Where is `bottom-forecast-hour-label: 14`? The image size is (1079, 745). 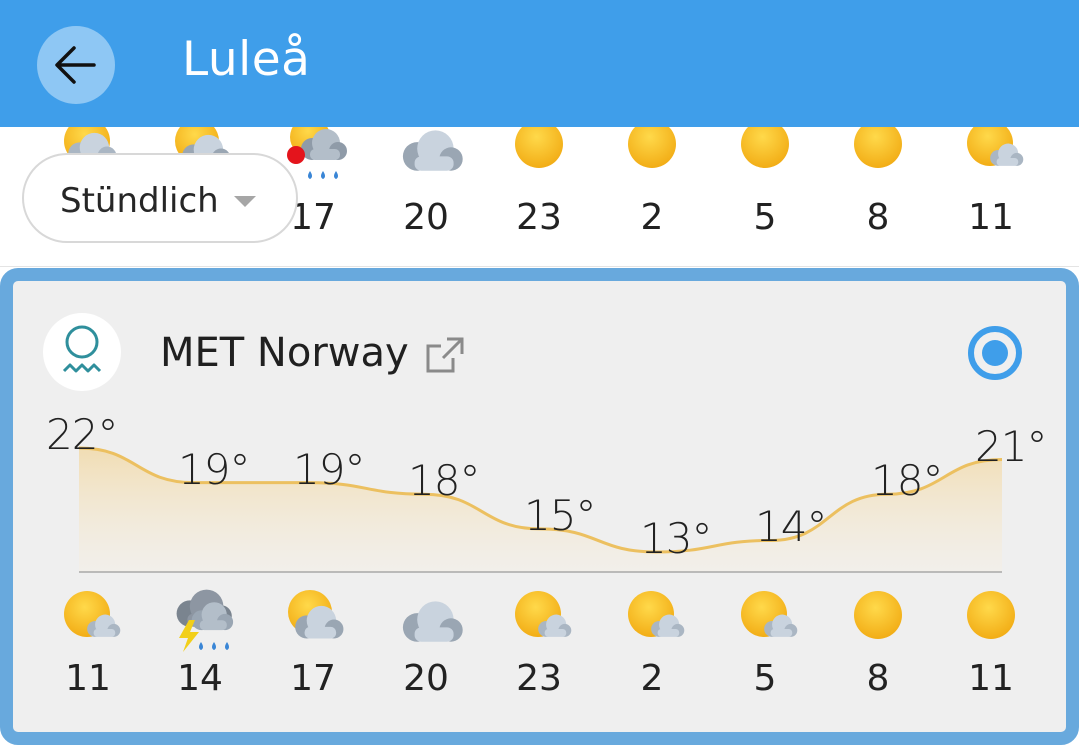 bottom-forecast-hour-label: 14 is located at coordinates (200, 678).